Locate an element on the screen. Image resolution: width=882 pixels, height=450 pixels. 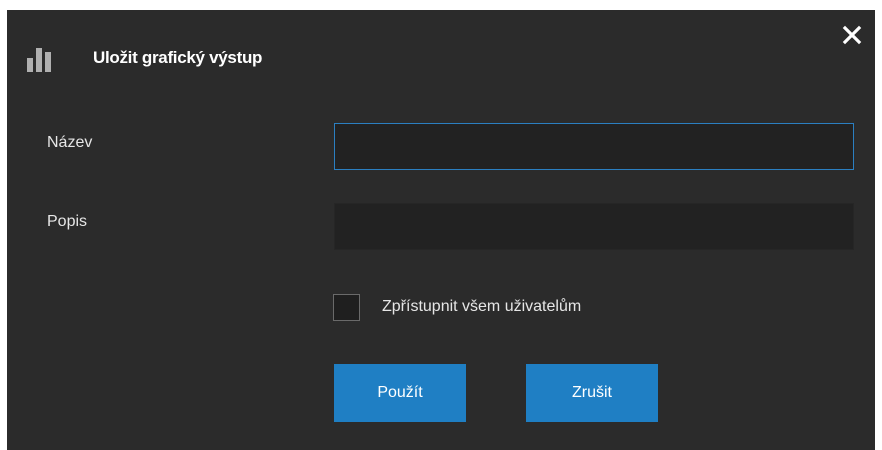
share-with-all-users-checkbox is located at coordinates (346, 307).